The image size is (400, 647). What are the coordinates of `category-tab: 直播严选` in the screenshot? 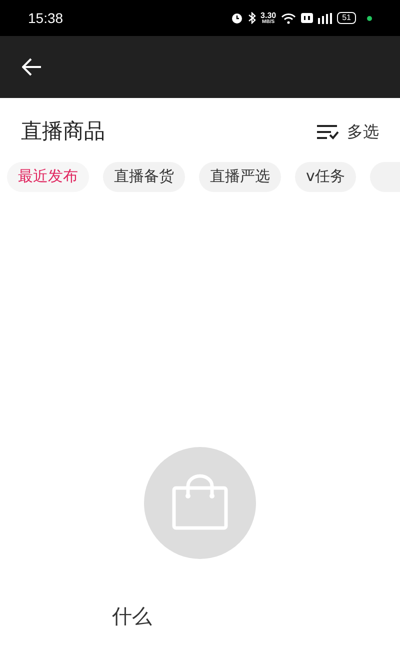 It's located at (240, 177).